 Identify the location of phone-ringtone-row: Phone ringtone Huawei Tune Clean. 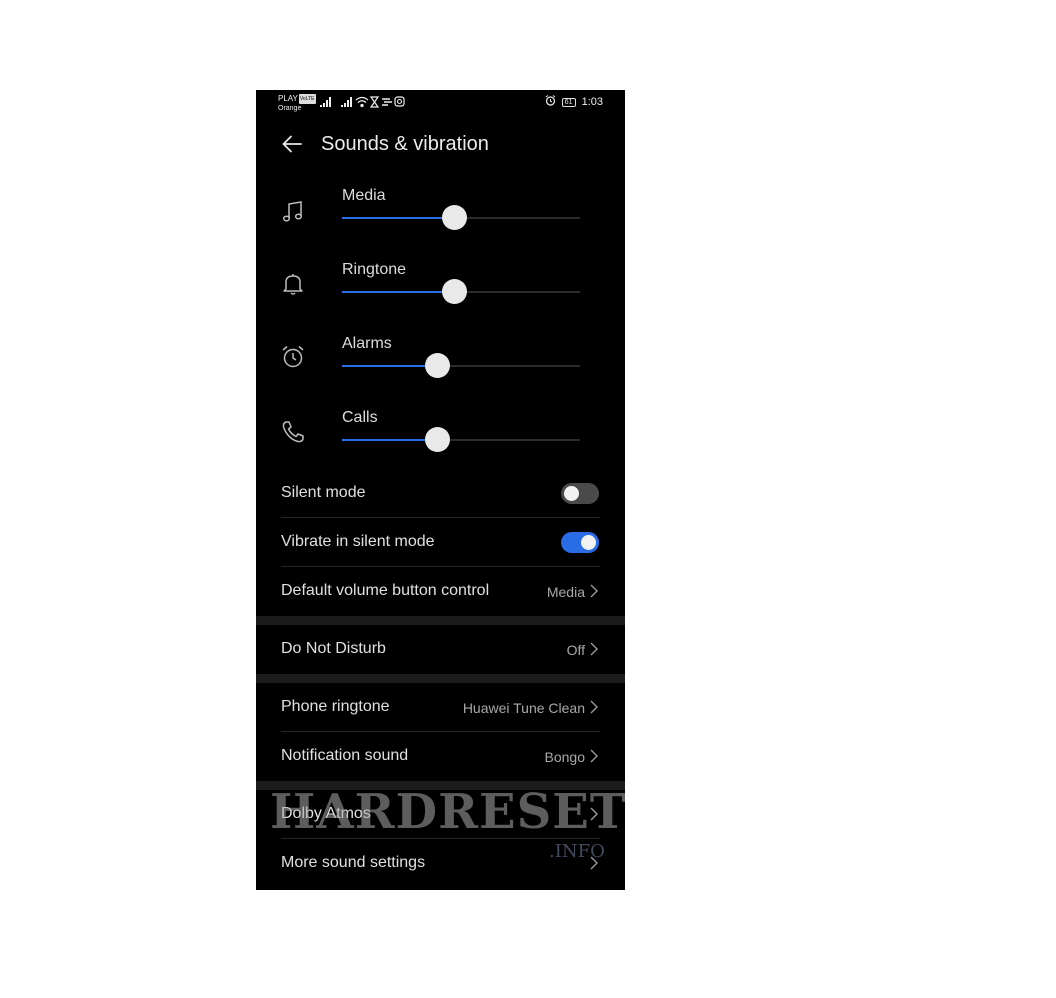
(440, 707).